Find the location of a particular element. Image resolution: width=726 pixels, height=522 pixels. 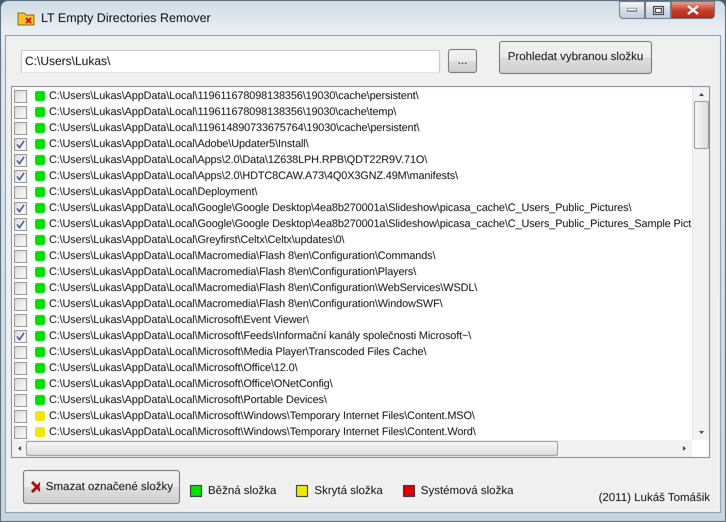

folder-path: C:\Users\Lukas\AppData\Local\Apps\2.0\Data\1Z638LPH.RPB\QDT22R9V.71O\ is located at coordinates (238, 160).